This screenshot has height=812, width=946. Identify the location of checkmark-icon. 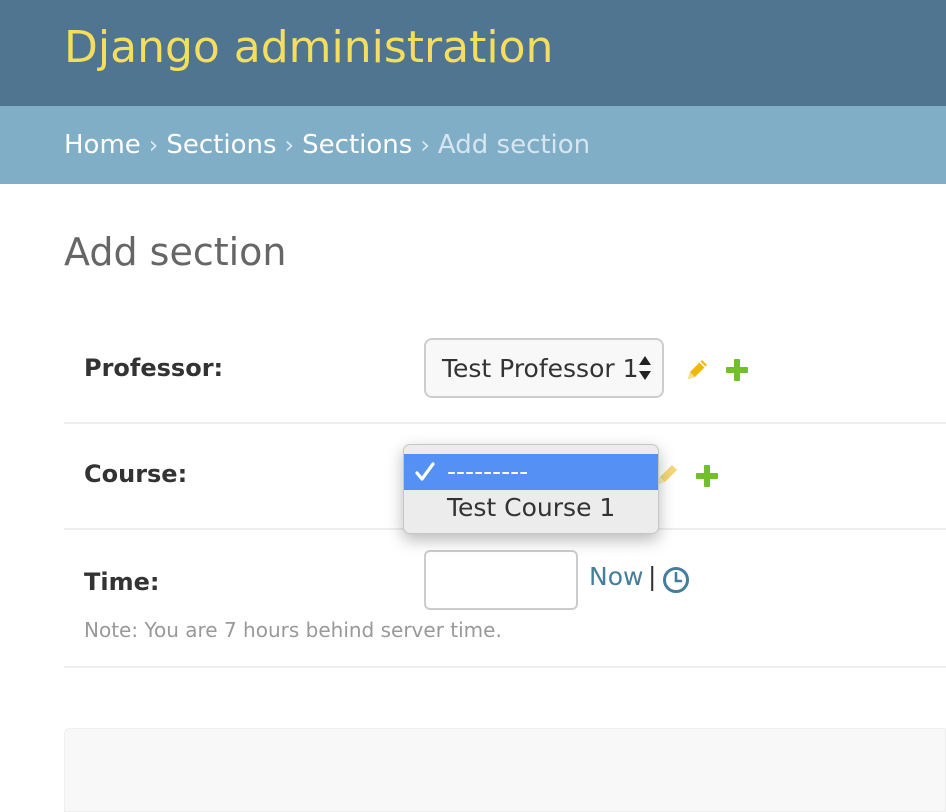
(425, 471).